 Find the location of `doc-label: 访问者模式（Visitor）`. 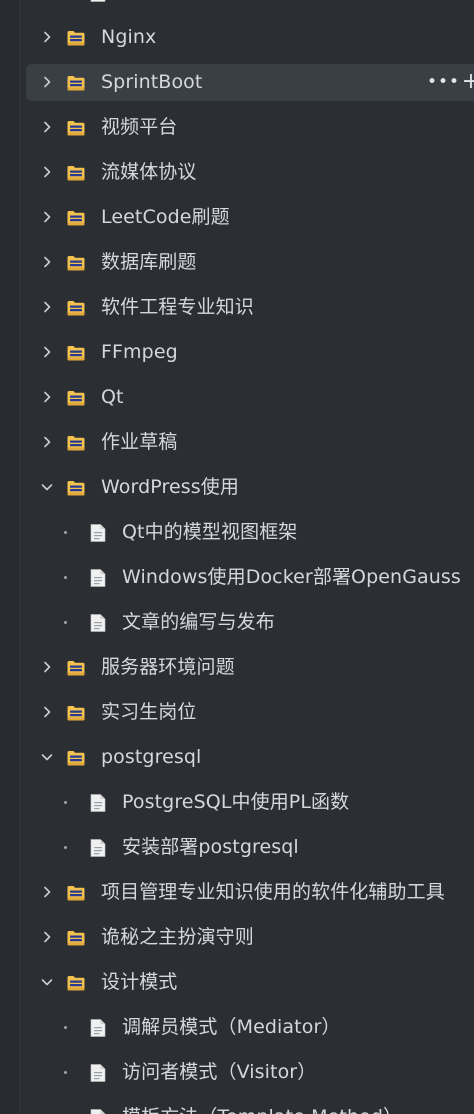

doc-label: 访问者模式（Visitor） is located at coordinates (219, 1072).